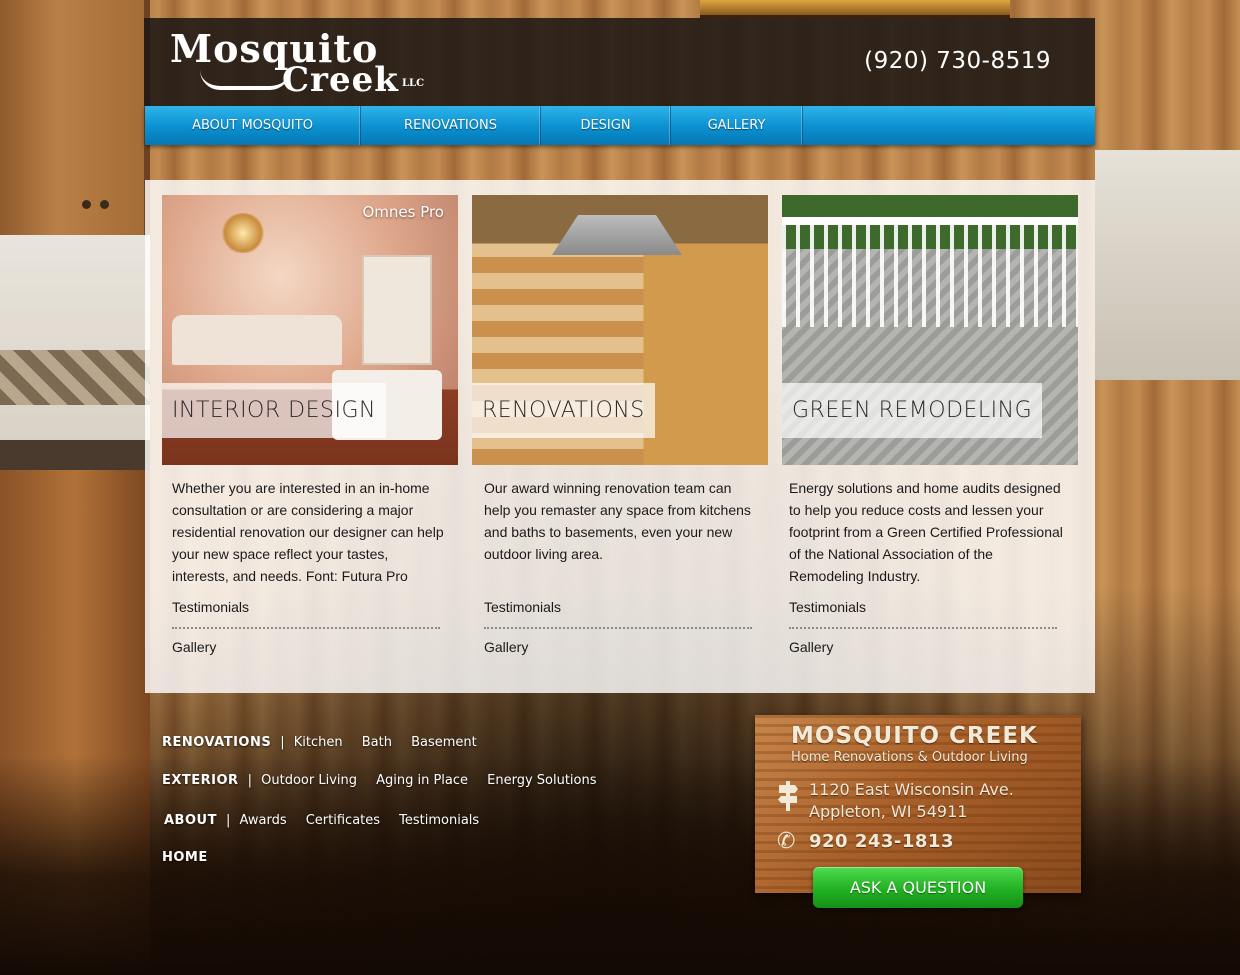 This screenshot has width=1240, height=975. I want to click on green-remodeling-image: GREEN REMODELING, so click(930, 330).